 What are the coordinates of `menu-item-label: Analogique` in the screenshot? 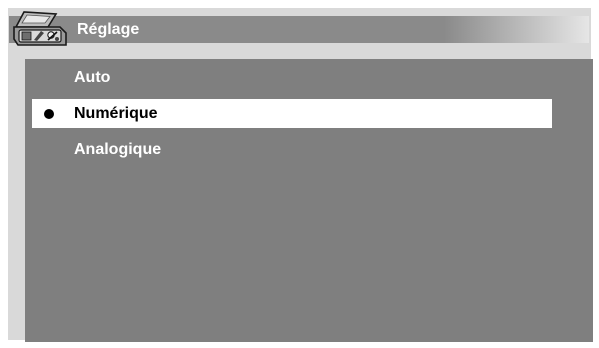 It's located at (118, 149).